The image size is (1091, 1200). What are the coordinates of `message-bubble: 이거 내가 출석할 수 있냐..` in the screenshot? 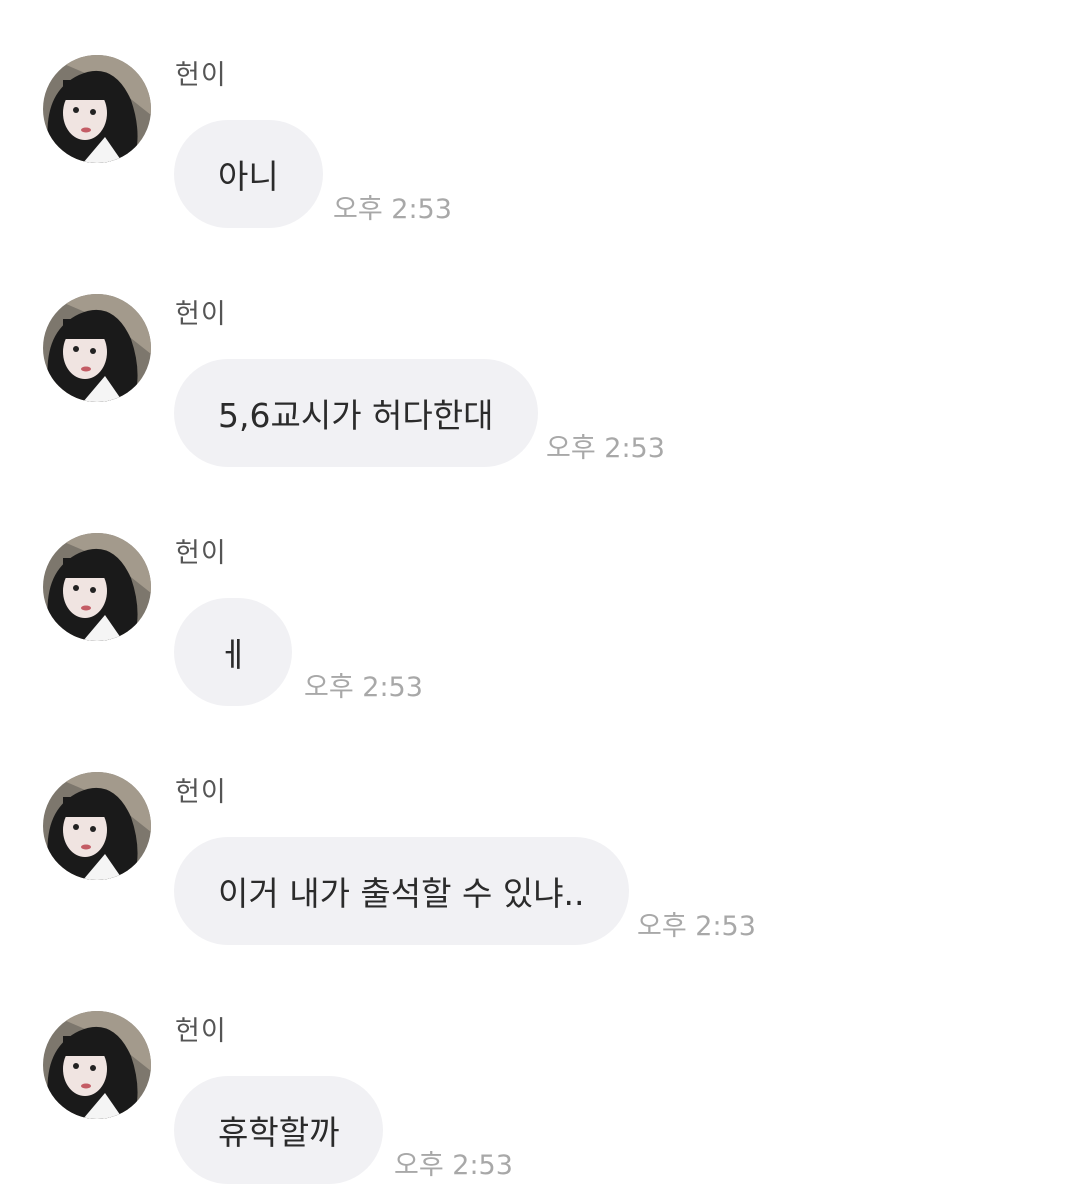 It's located at (401, 891).